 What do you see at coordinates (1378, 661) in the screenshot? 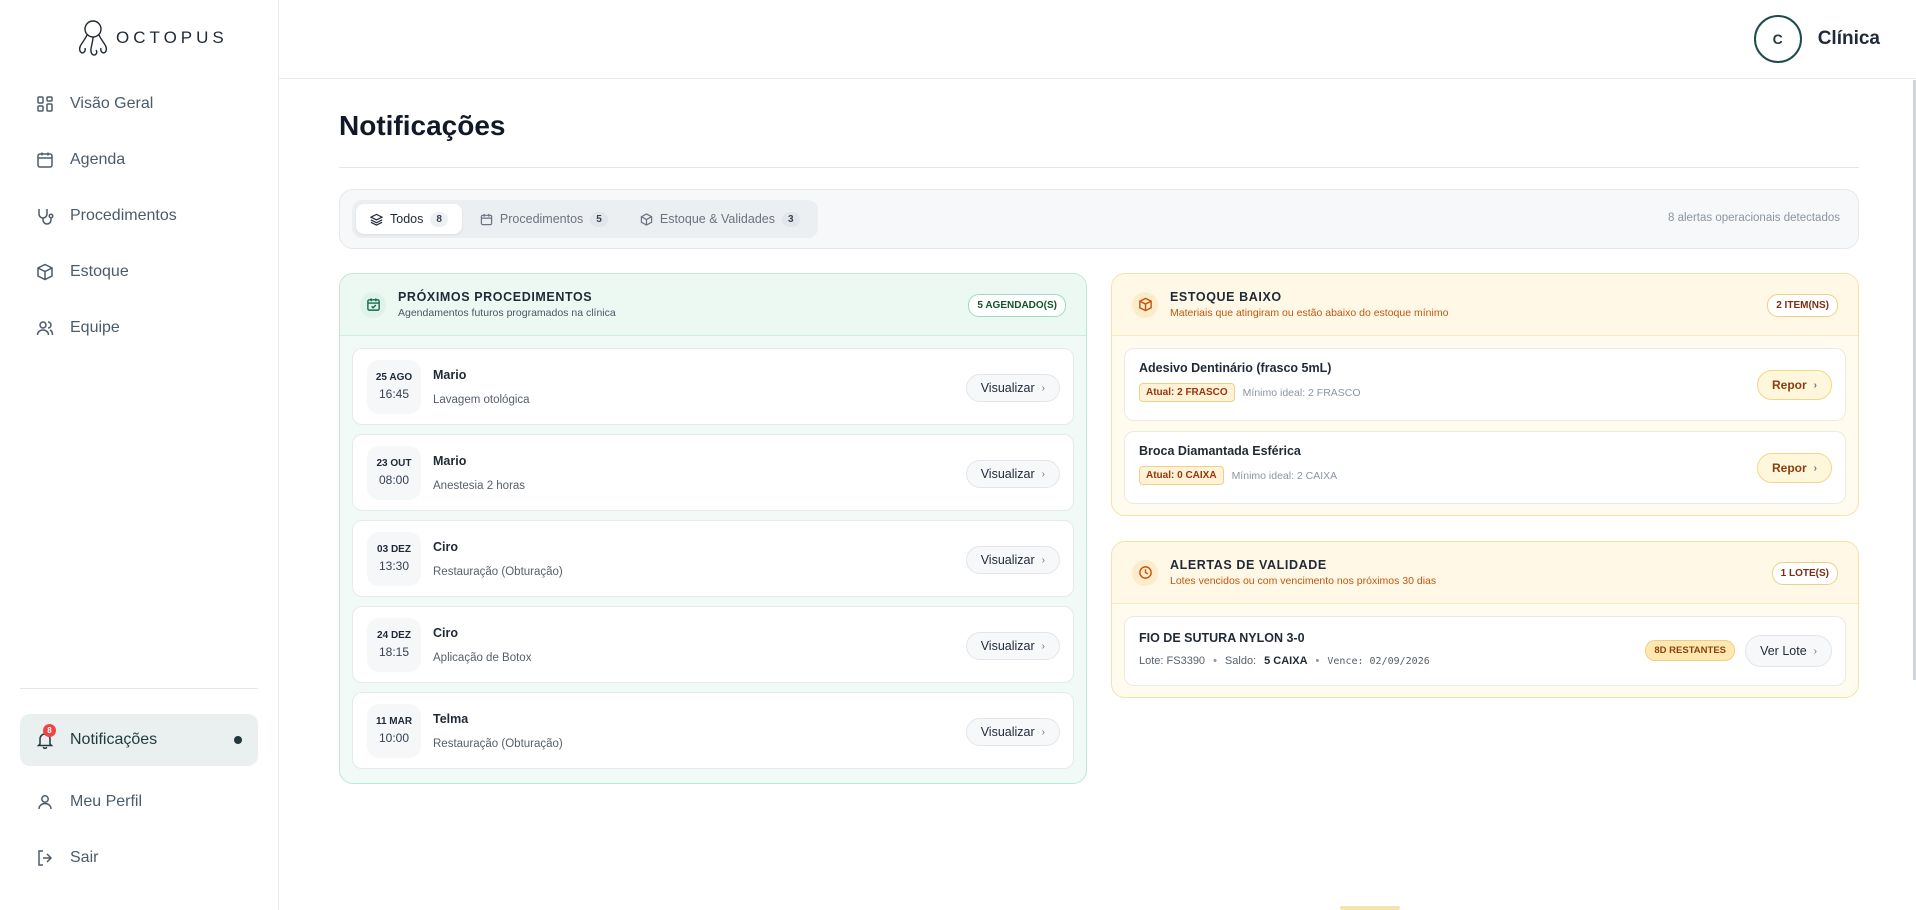
I see `expiry-date: Vence: 02/09/2026` at bounding box center [1378, 661].